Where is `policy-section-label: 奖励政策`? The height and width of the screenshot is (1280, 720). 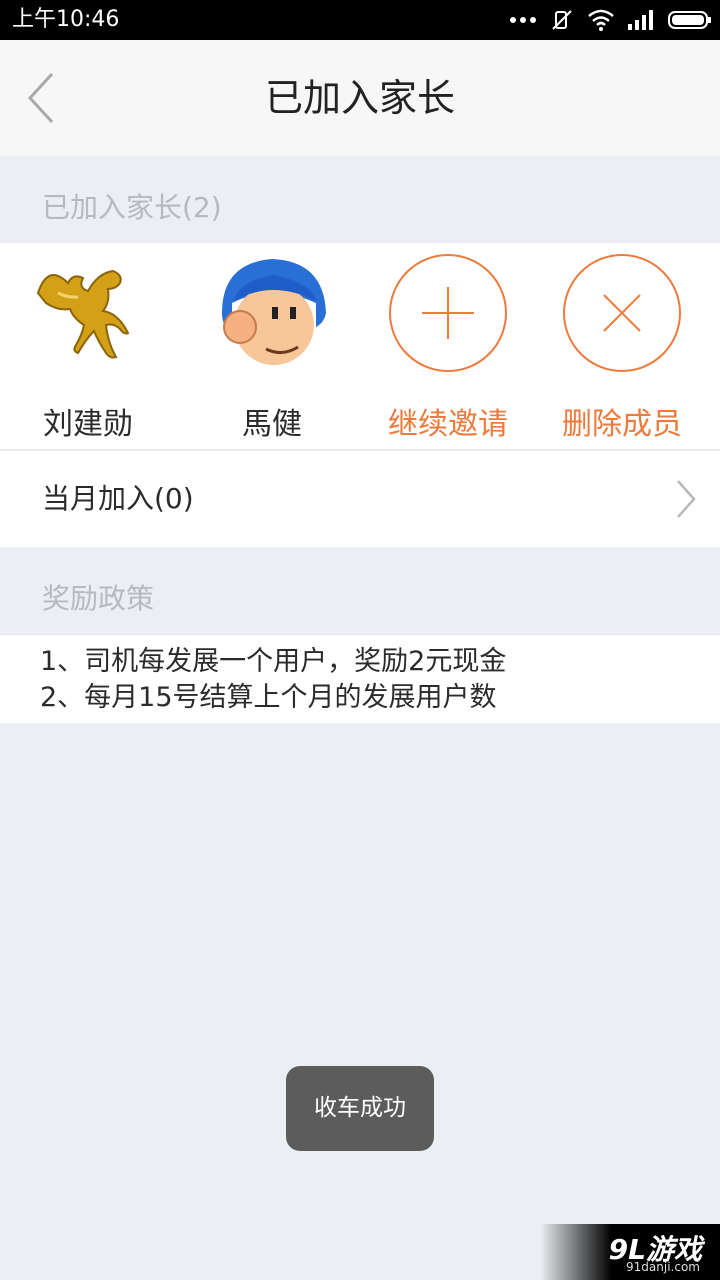
policy-section-label: 奖励政策 is located at coordinates (98, 598).